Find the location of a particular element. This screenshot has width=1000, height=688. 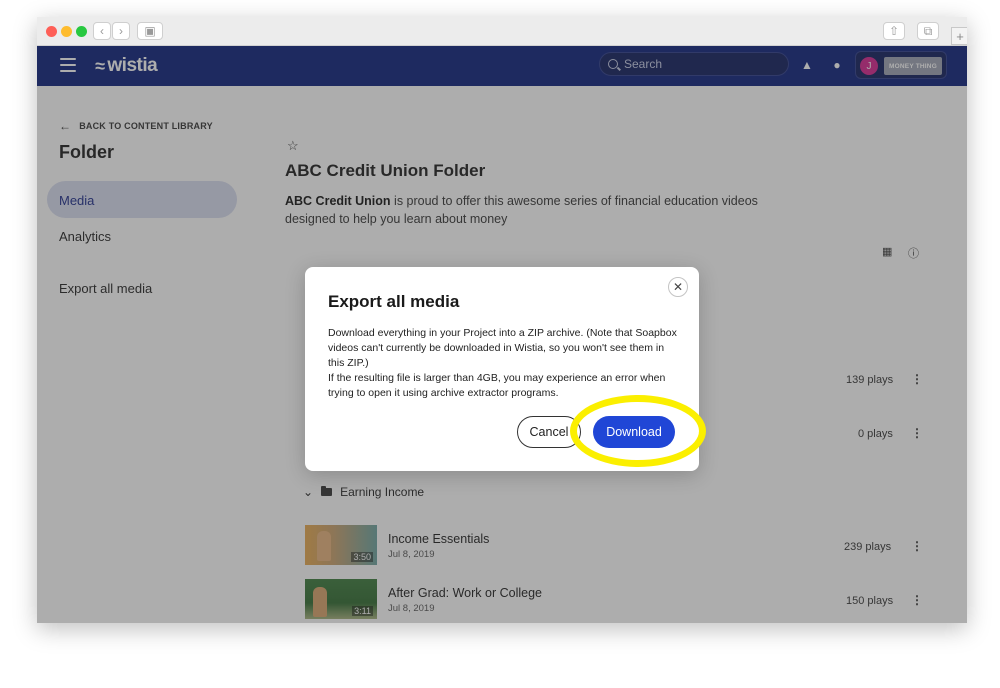

new-tab-button: + is located at coordinates (959, 36).